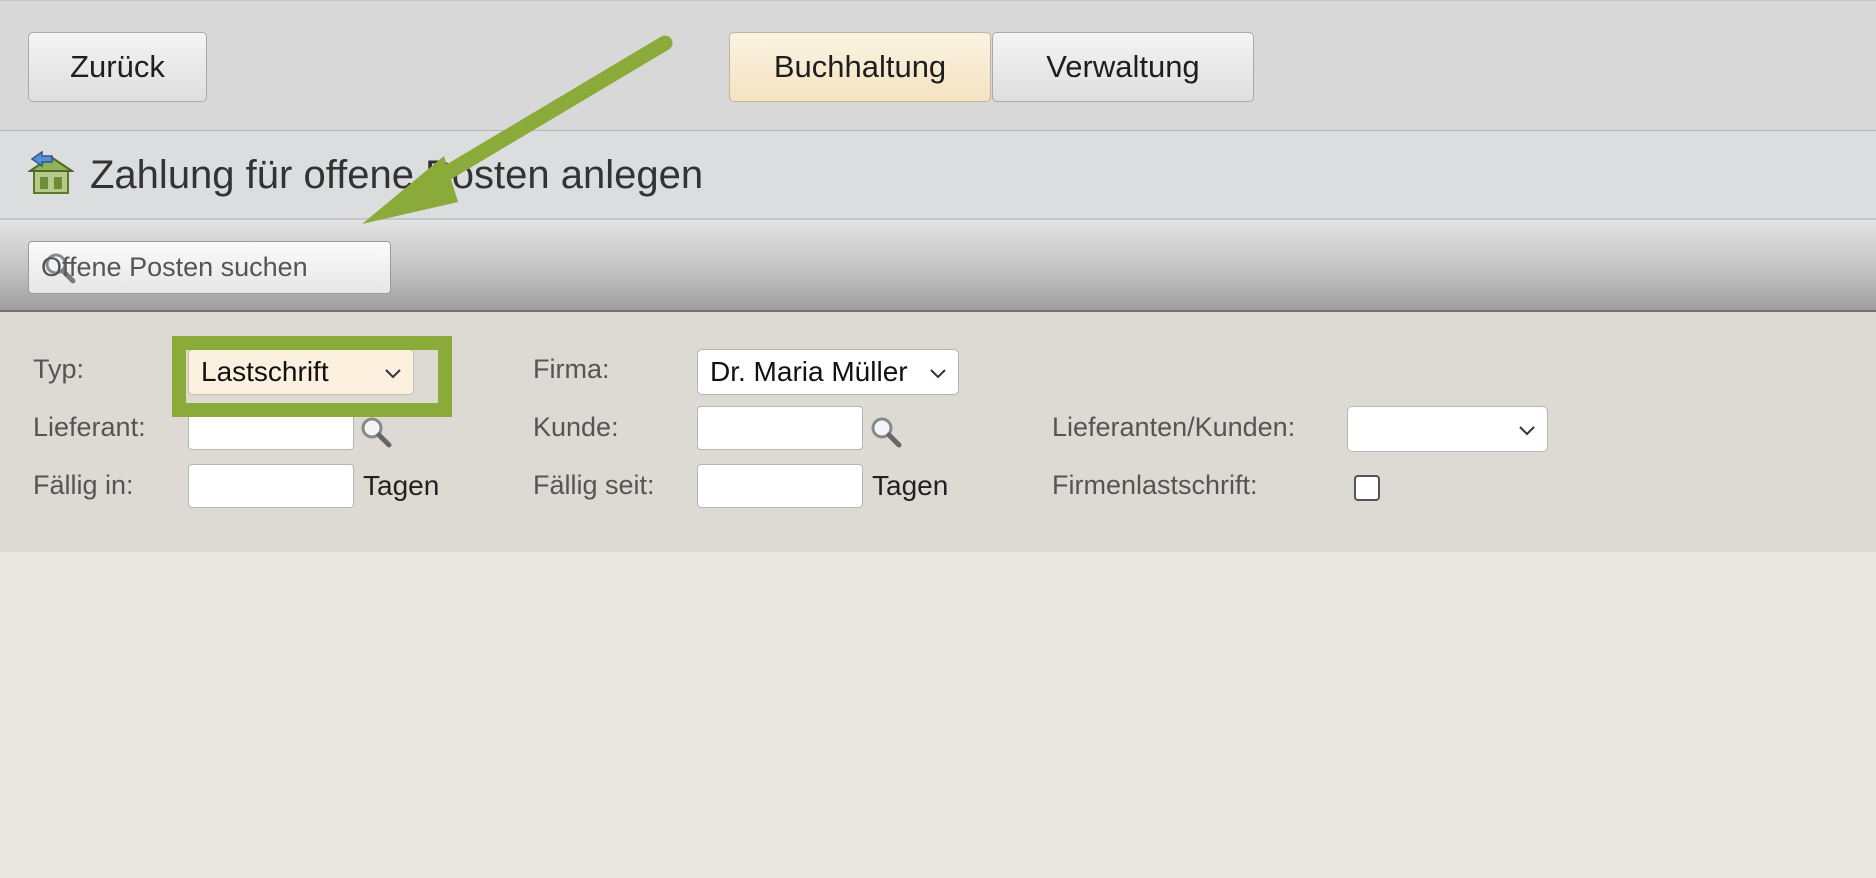 The width and height of the screenshot is (1876, 878). Describe the element at coordinates (376, 432) in the screenshot. I see `lieferant-search-icon` at that location.